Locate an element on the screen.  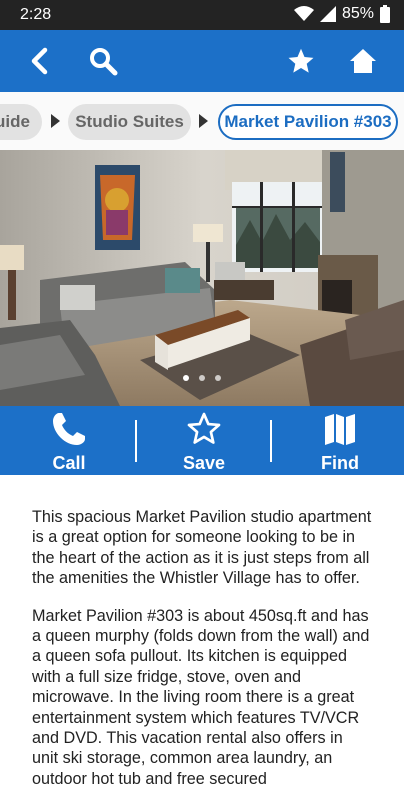
star-icon is located at coordinates (301, 60).